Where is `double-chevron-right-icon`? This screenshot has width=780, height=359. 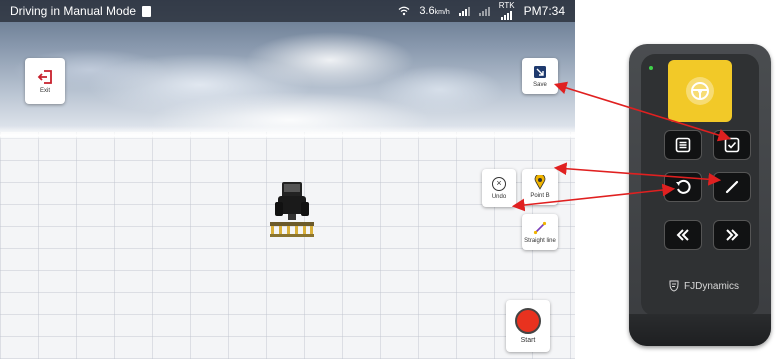
double-chevron-right-icon is located at coordinates (732, 235).